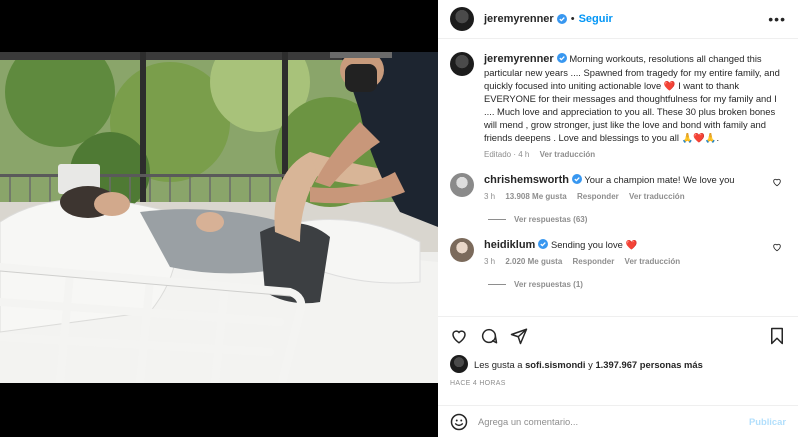  I want to click on comment-username: chrishemsworth, so click(526, 180).